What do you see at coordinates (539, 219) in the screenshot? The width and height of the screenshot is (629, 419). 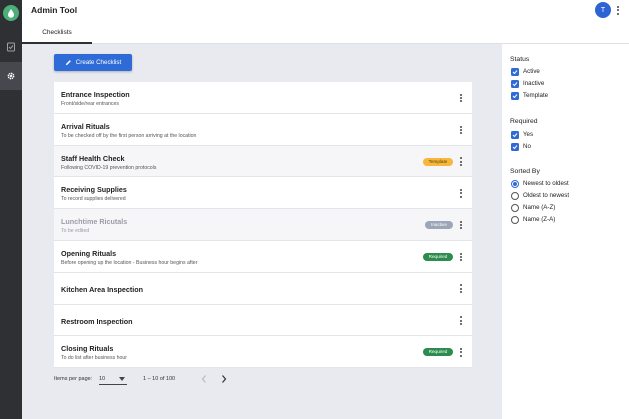 I see `radio-label: Name (Z-A)` at bounding box center [539, 219].